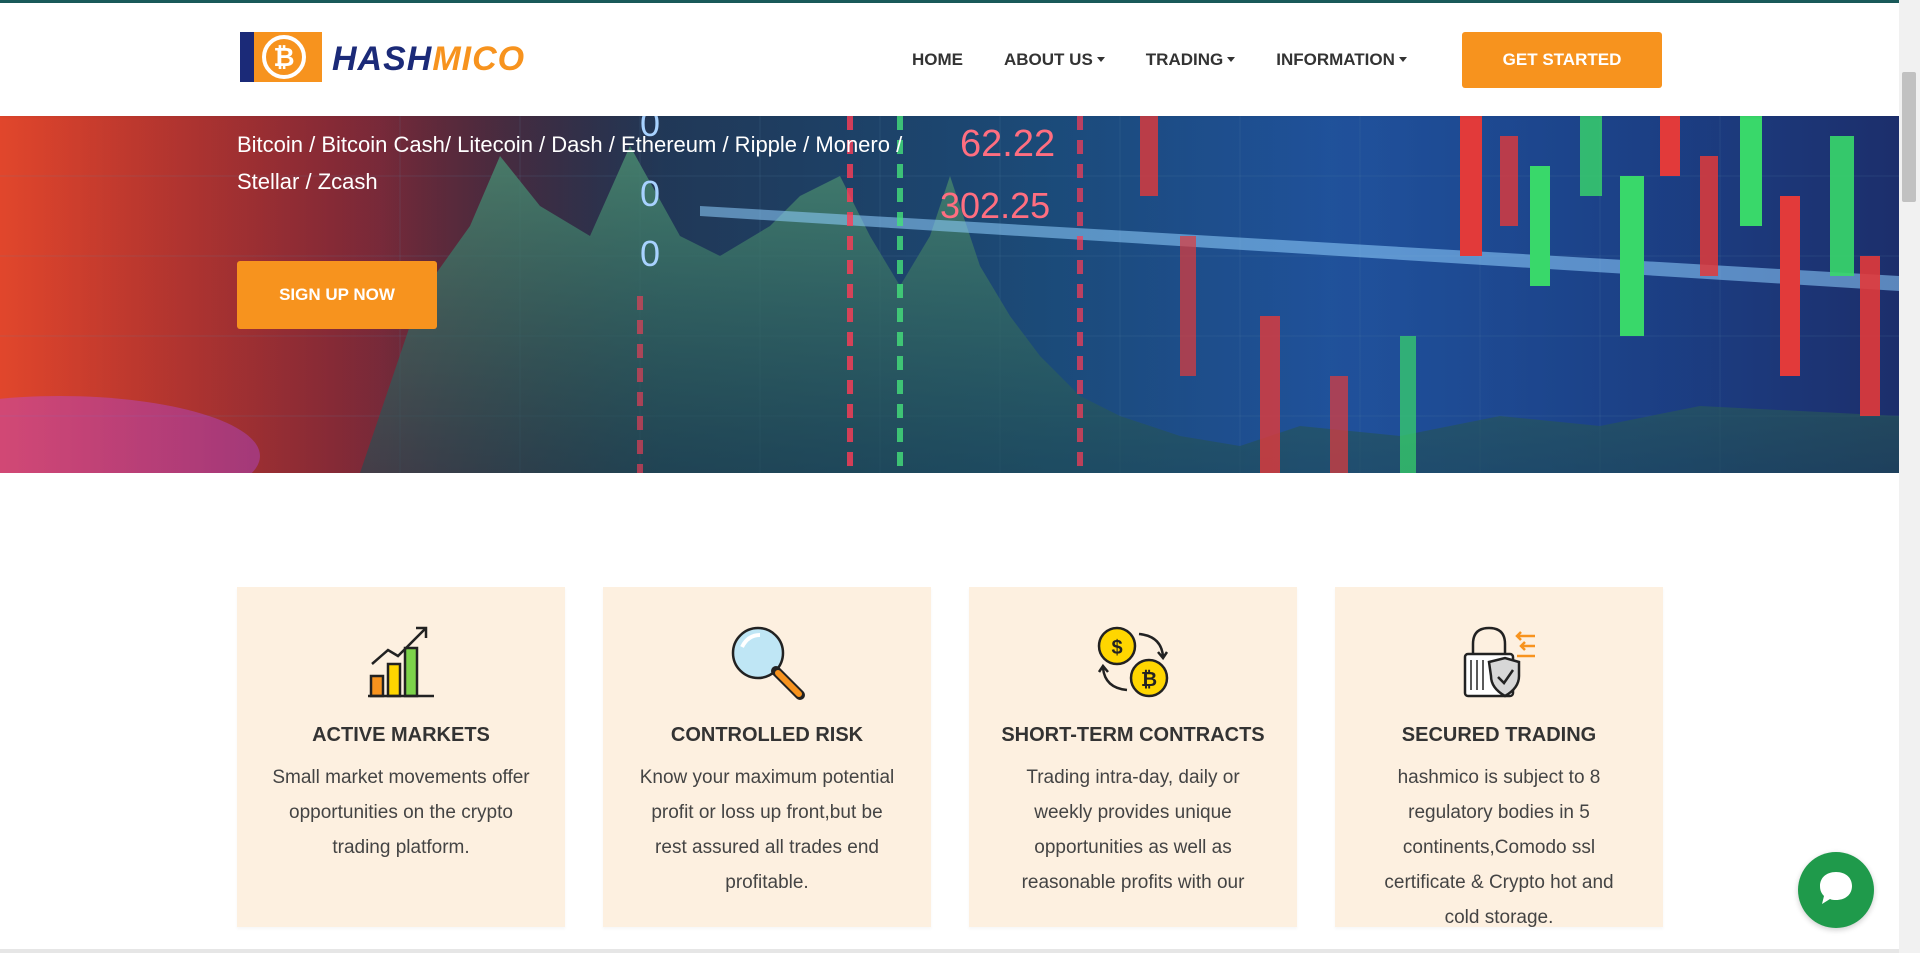 The height and width of the screenshot is (953, 1920). I want to click on vertical-scrollbar-thumb, so click(1909, 137).